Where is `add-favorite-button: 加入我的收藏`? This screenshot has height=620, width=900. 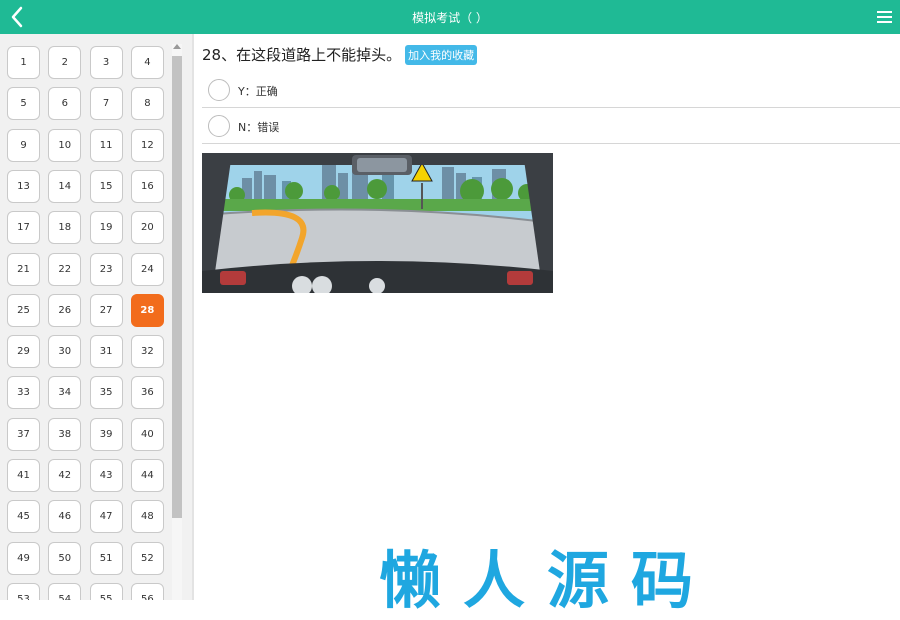 add-favorite-button: 加入我的收藏 is located at coordinates (441, 54).